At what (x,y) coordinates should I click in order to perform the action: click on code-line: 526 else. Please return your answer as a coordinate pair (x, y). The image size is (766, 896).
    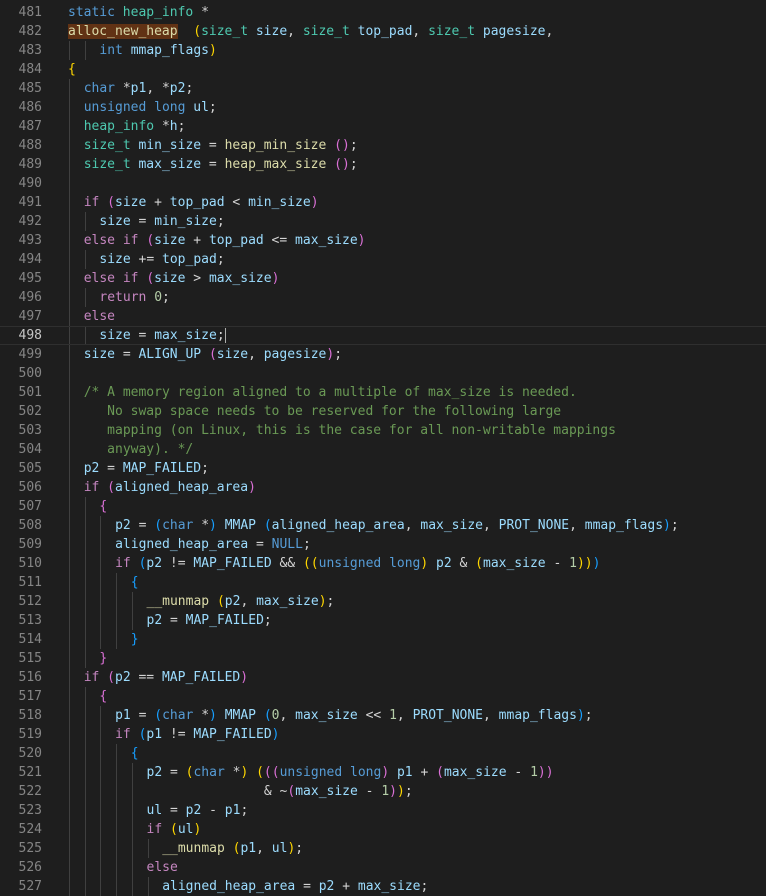
    Looking at the image, I should click on (383, 867).